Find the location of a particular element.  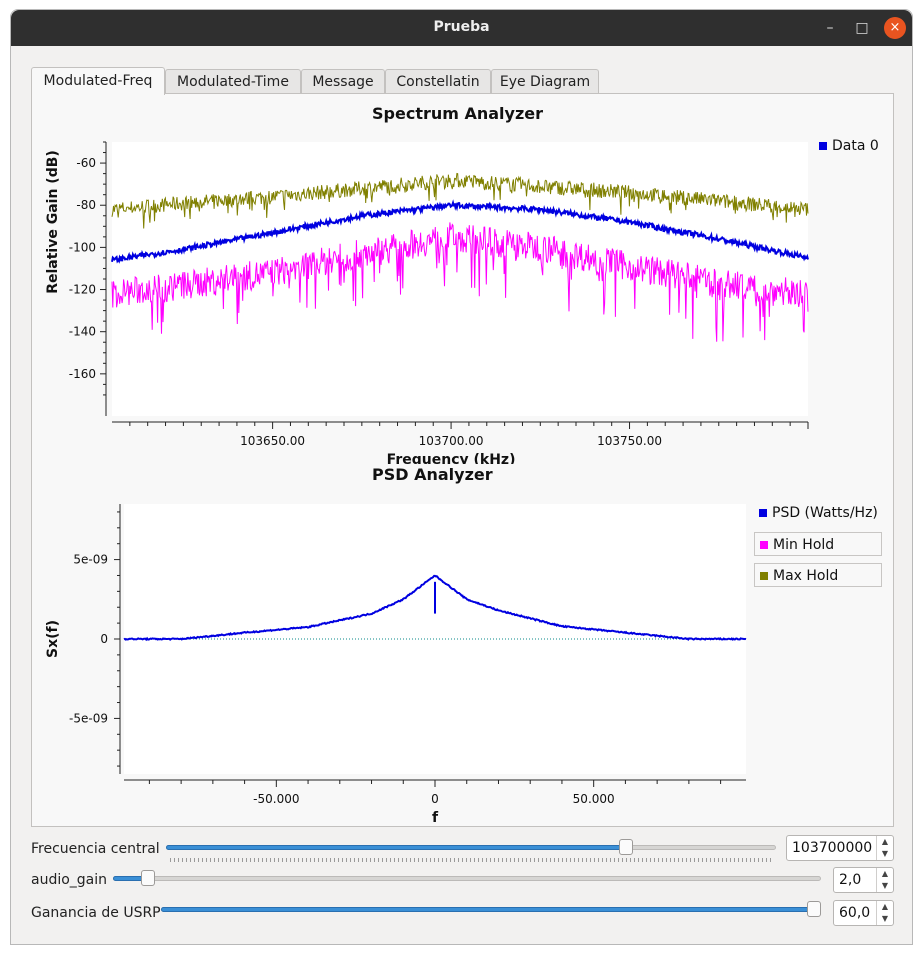

slider-groove is located at coordinates (467, 878).